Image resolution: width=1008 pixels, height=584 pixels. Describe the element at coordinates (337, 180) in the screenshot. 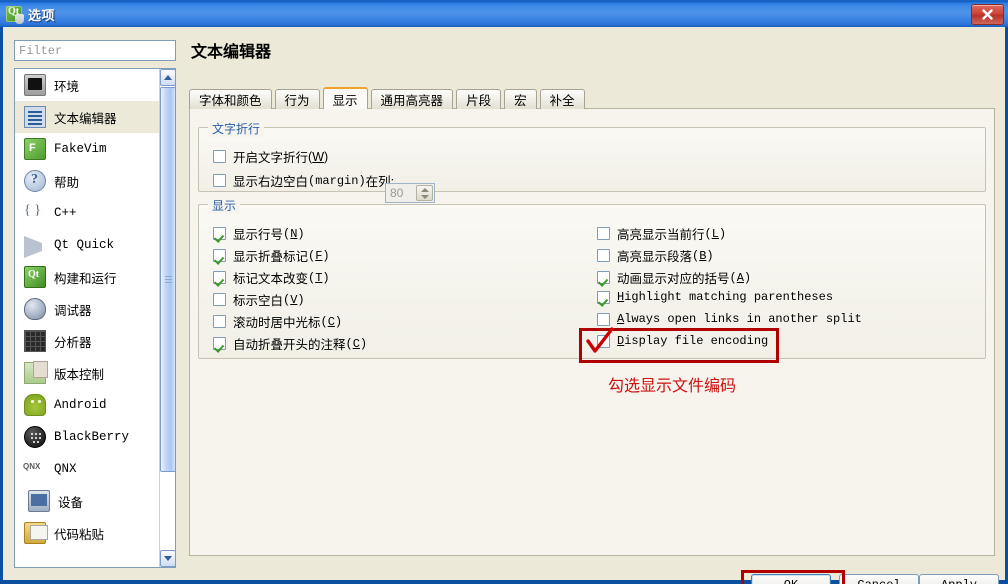

I see `margin-word: (margin)` at that location.